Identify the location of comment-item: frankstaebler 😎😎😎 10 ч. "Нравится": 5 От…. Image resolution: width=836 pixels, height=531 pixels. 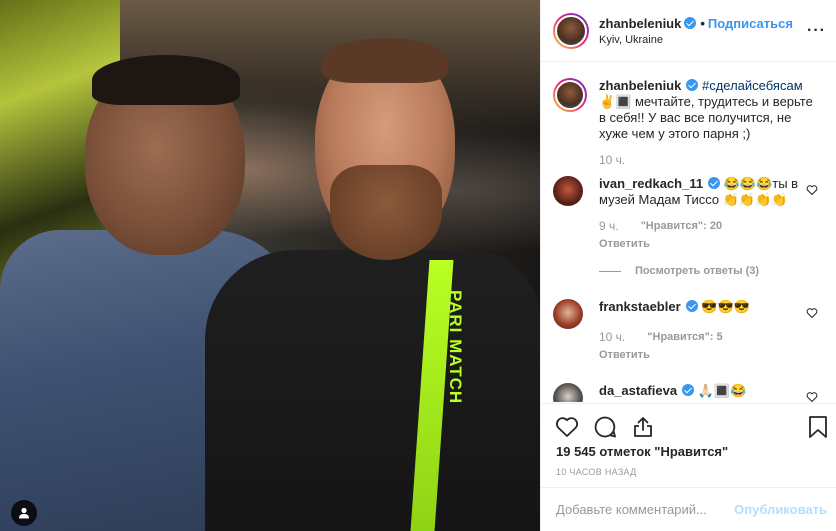
(688, 331).